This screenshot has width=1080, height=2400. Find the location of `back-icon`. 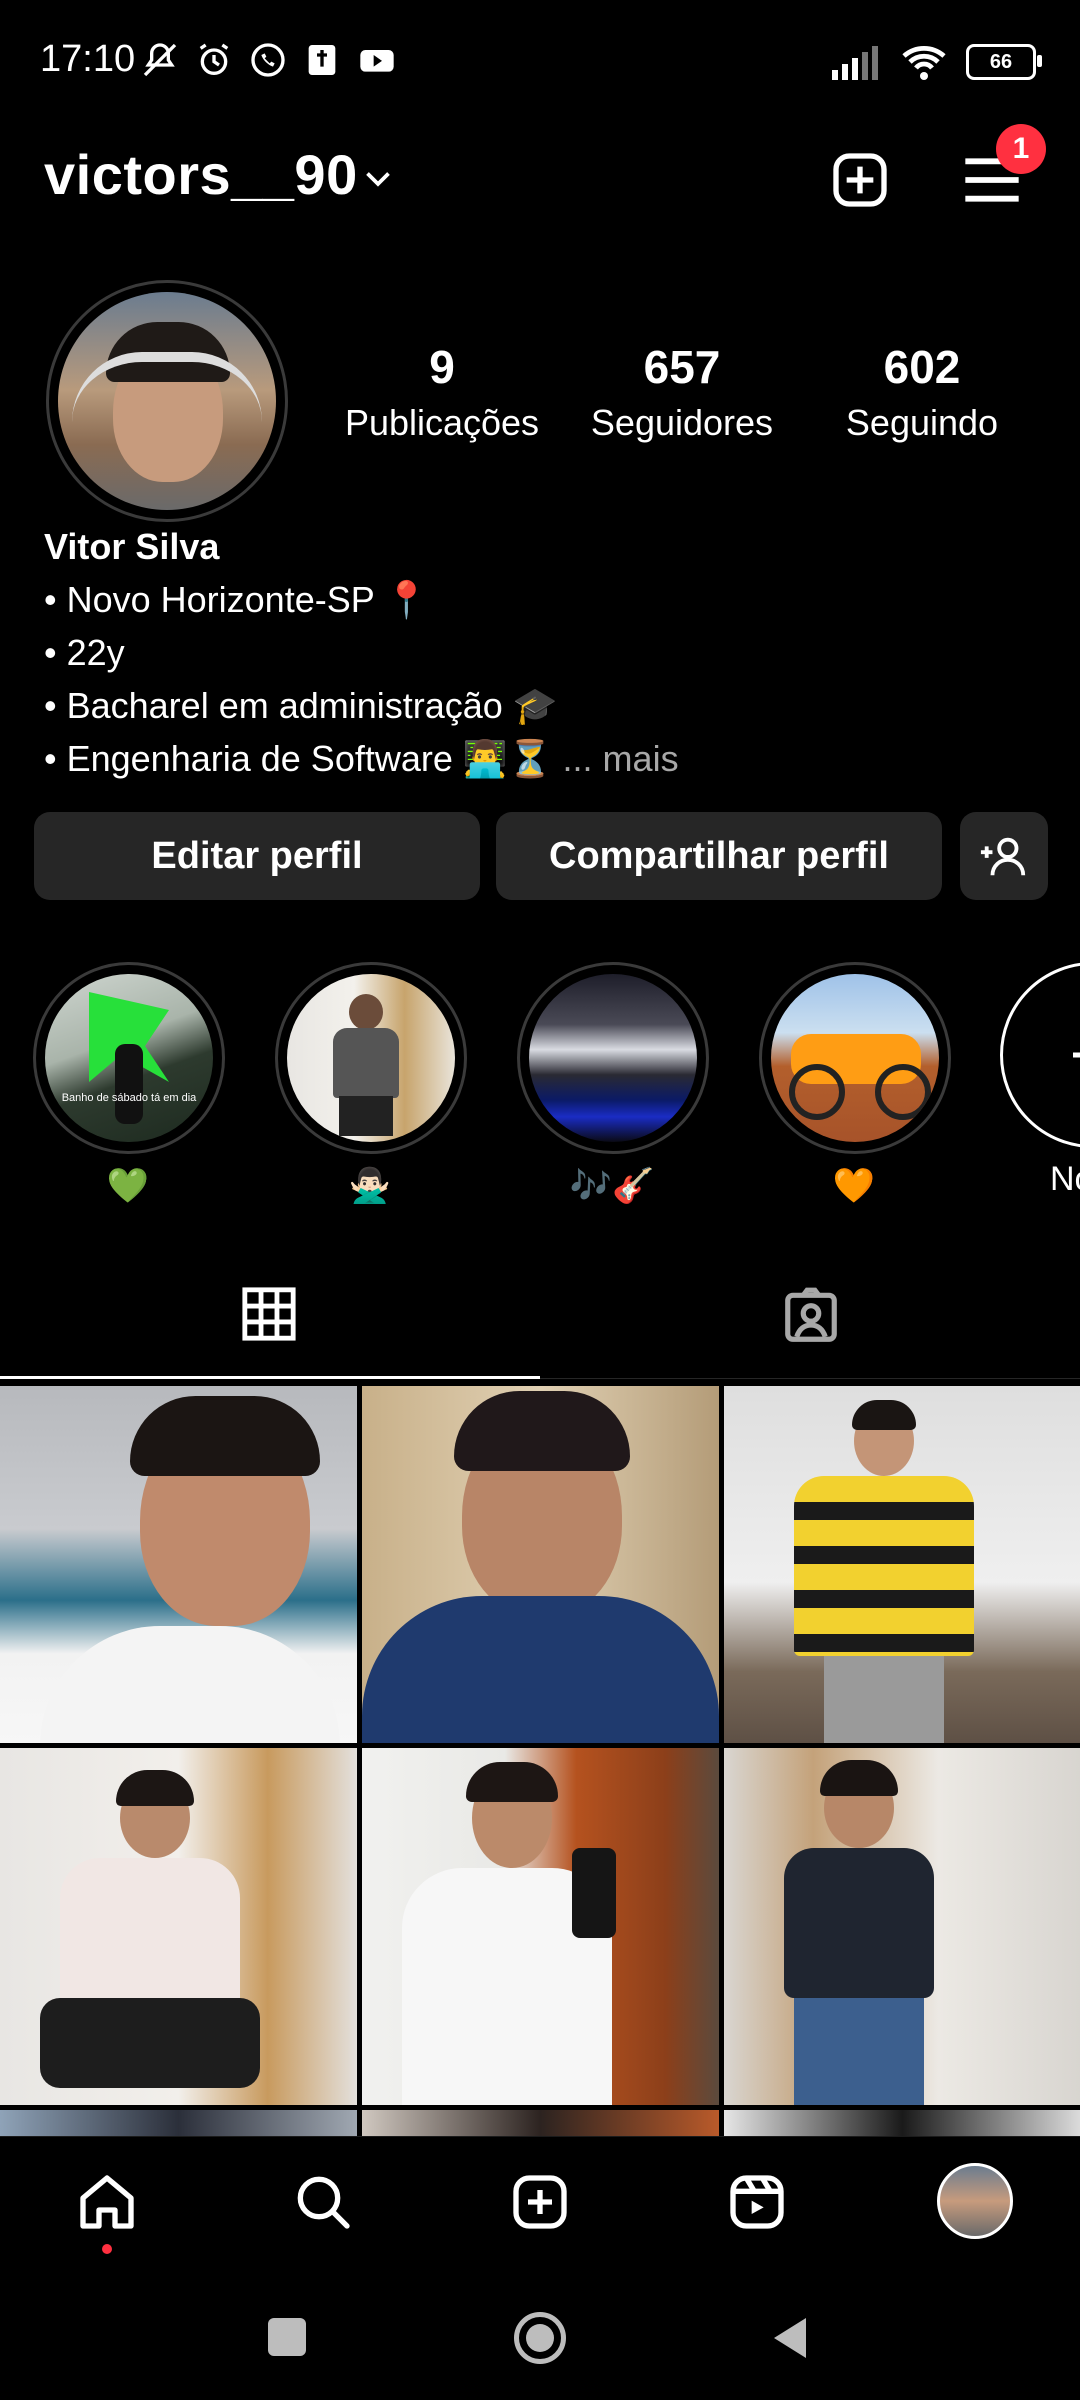

back-icon is located at coordinates (790, 2338).